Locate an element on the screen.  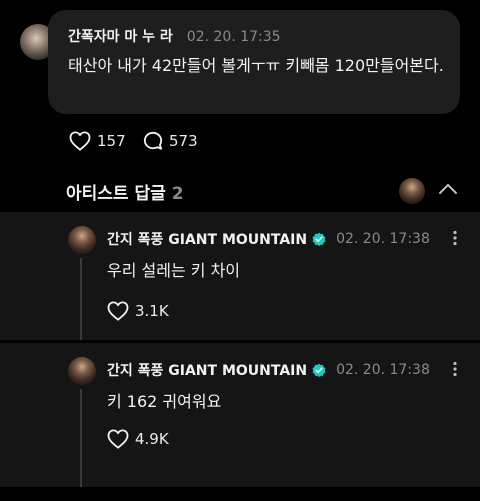
post-like-count: 157 is located at coordinates (111, 141).